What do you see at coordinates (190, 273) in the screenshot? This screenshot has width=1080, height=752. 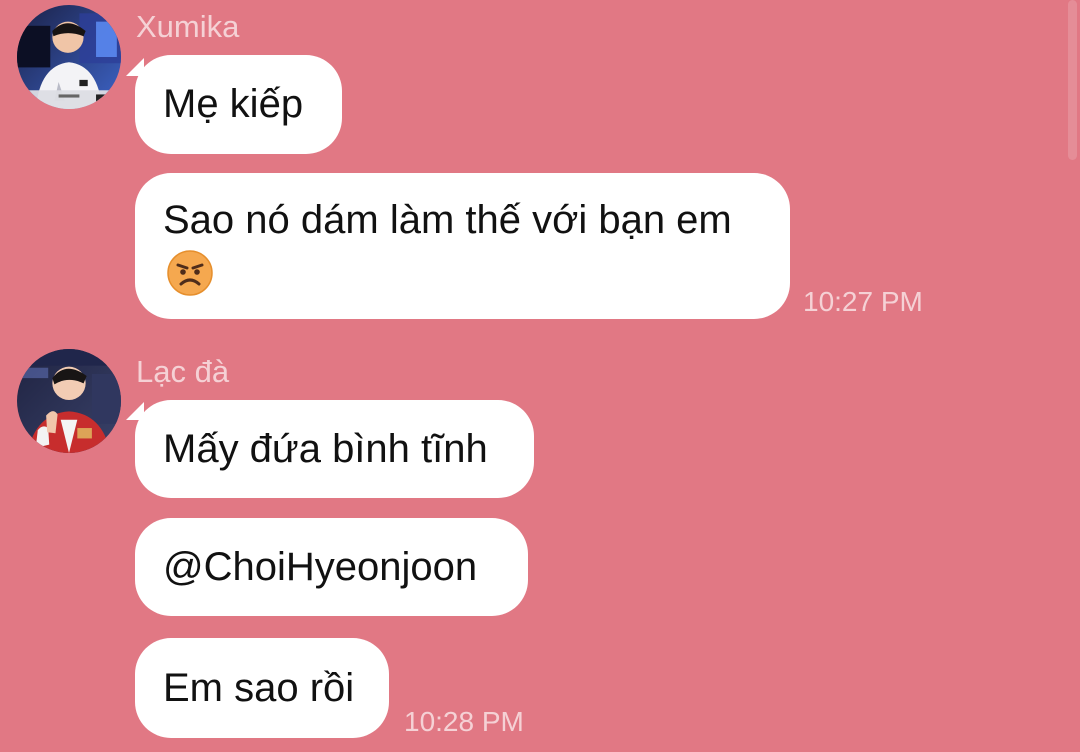 I see `angry-face-icon` at bounding box center [190, 273].